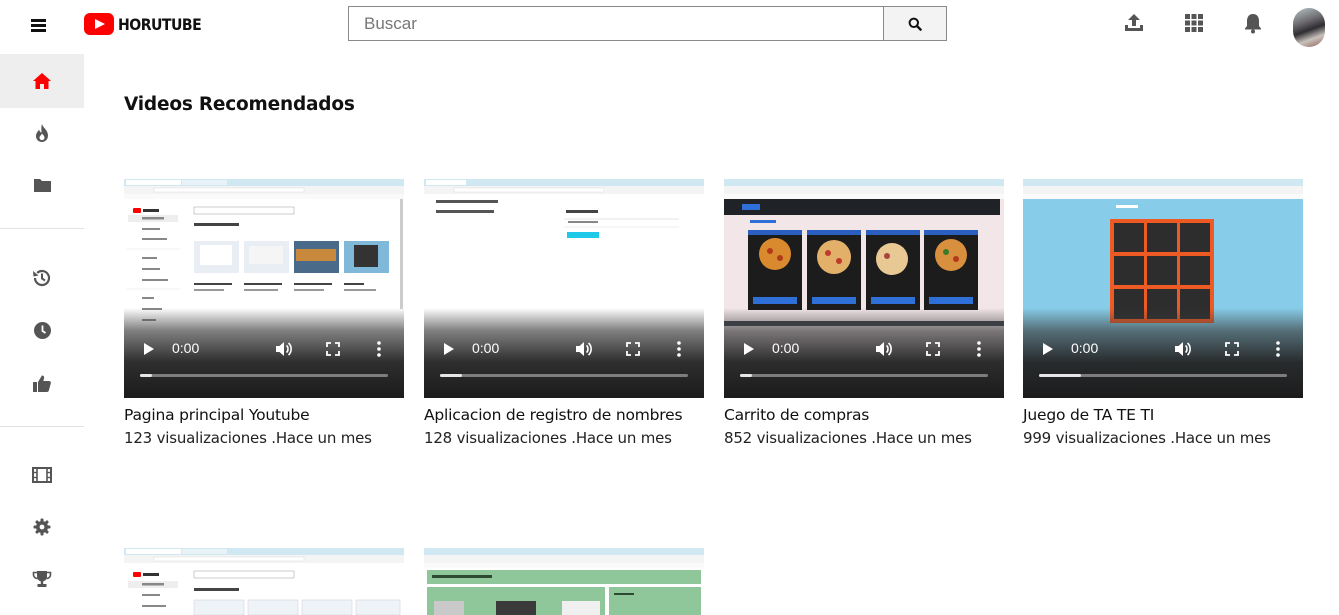 Image resolution: width=1339 pixels, height=615 pixels. I want to click on history-icon, so click(42, 278).